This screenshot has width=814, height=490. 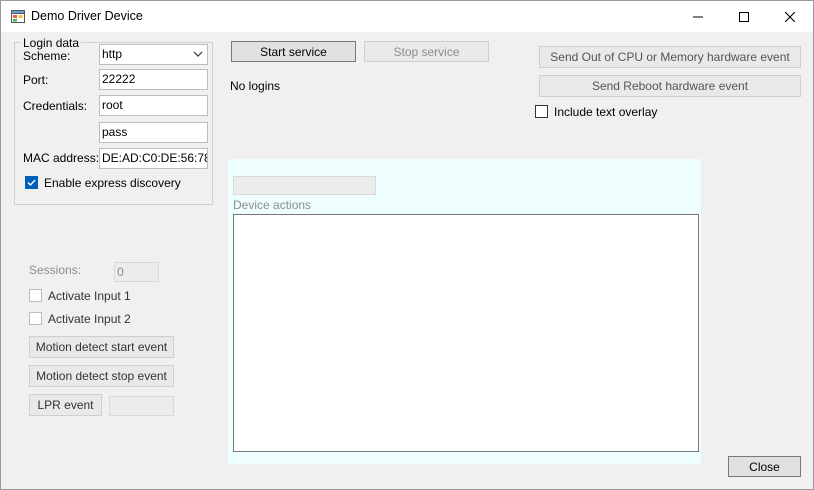 I want to click on express-discovery-label: Enable express discovery, so click(x=112, y=183).